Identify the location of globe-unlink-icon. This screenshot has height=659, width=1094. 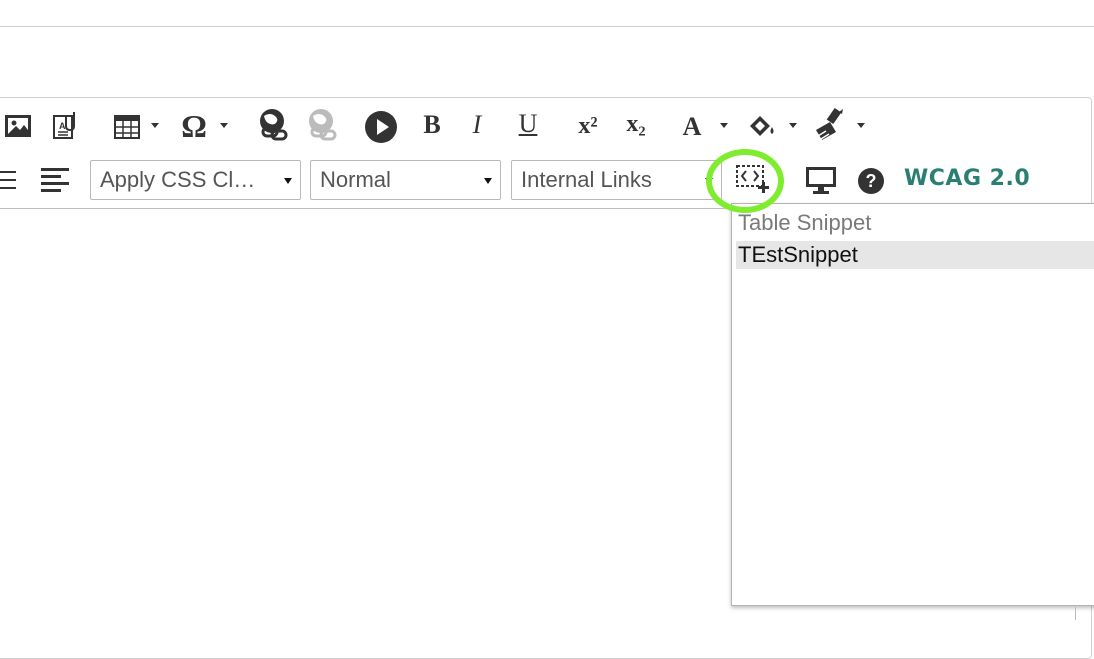
(323, 125).